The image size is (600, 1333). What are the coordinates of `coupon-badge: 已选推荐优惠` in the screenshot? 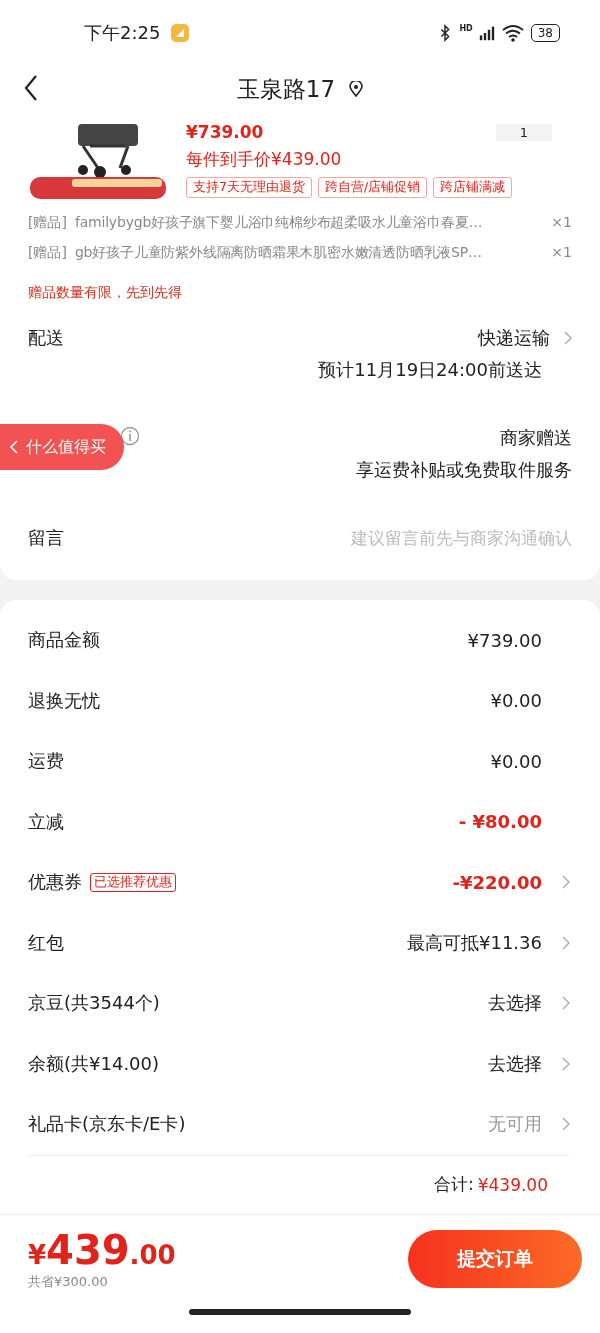 It's located at (133, 882).